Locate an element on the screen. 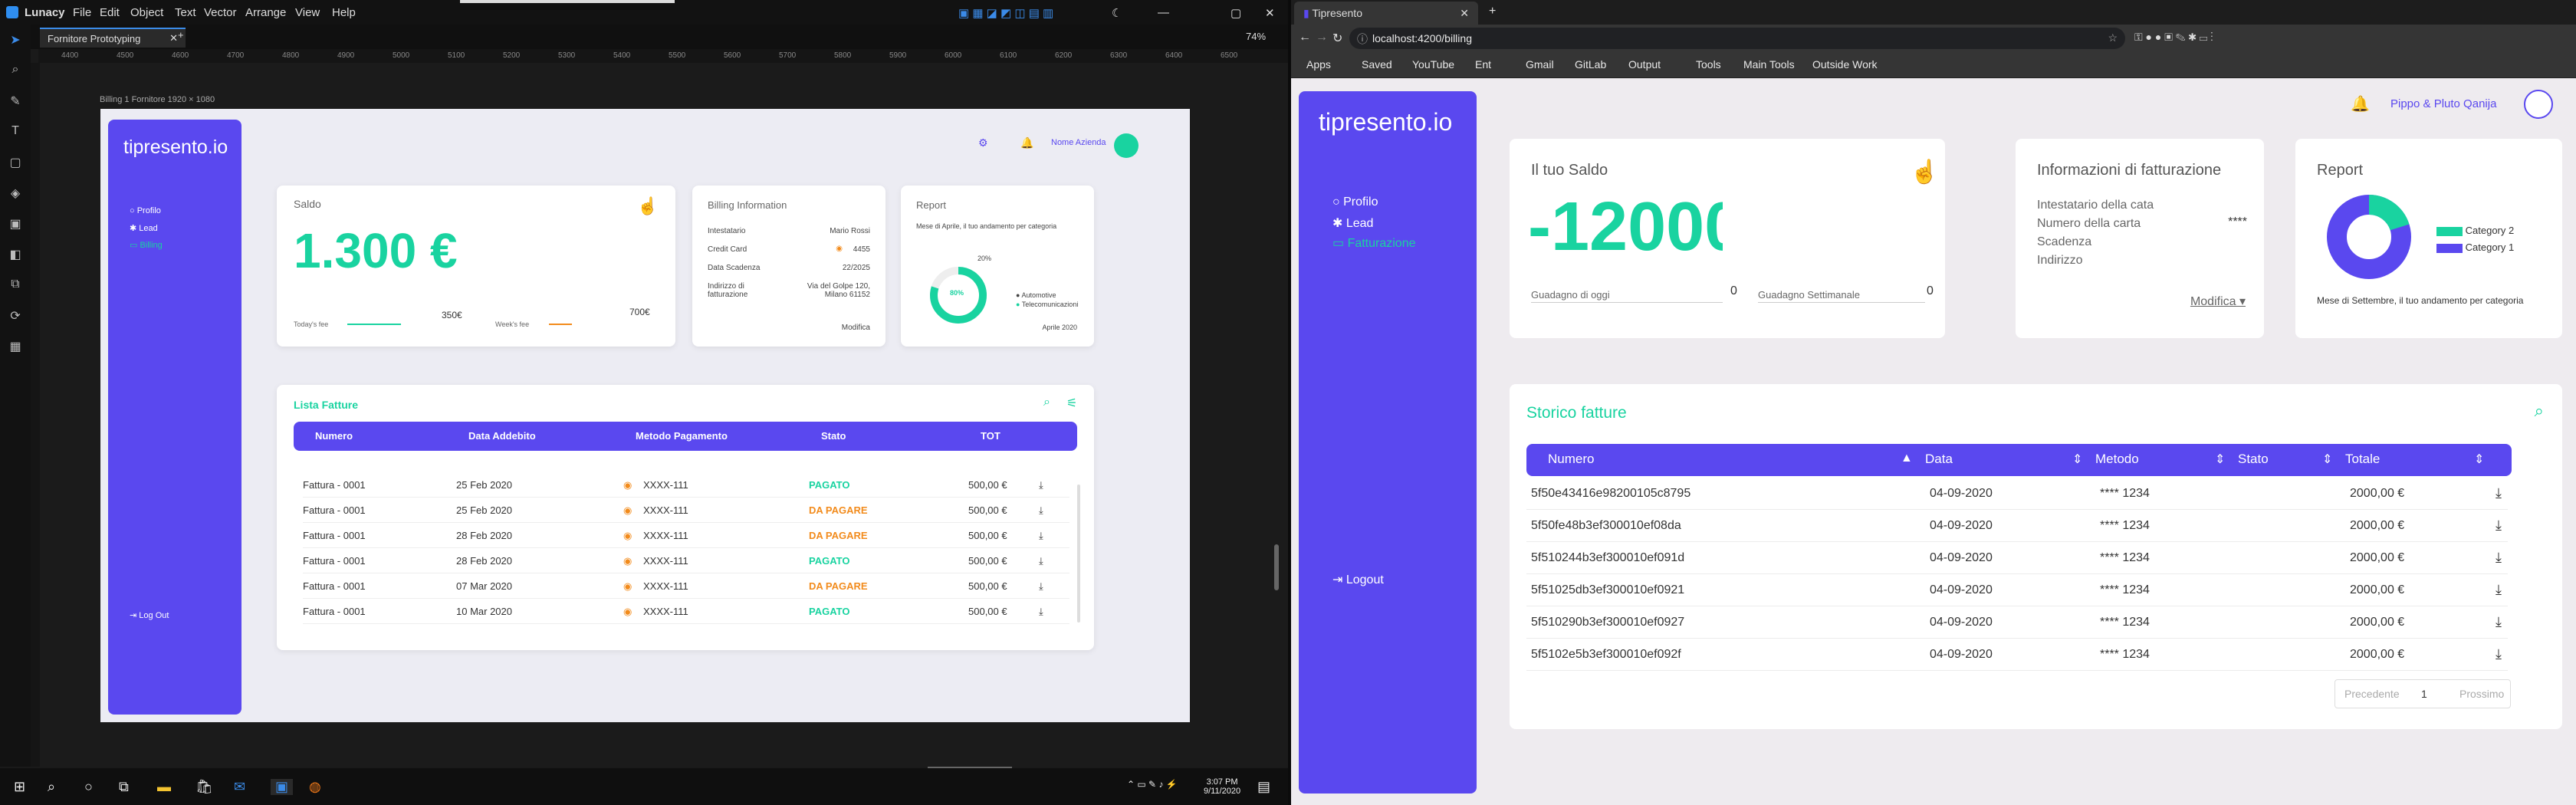 The height and width of the screenshot is (805, 2576). reload-icon: ↻ is located at coordinates (1337, 39).